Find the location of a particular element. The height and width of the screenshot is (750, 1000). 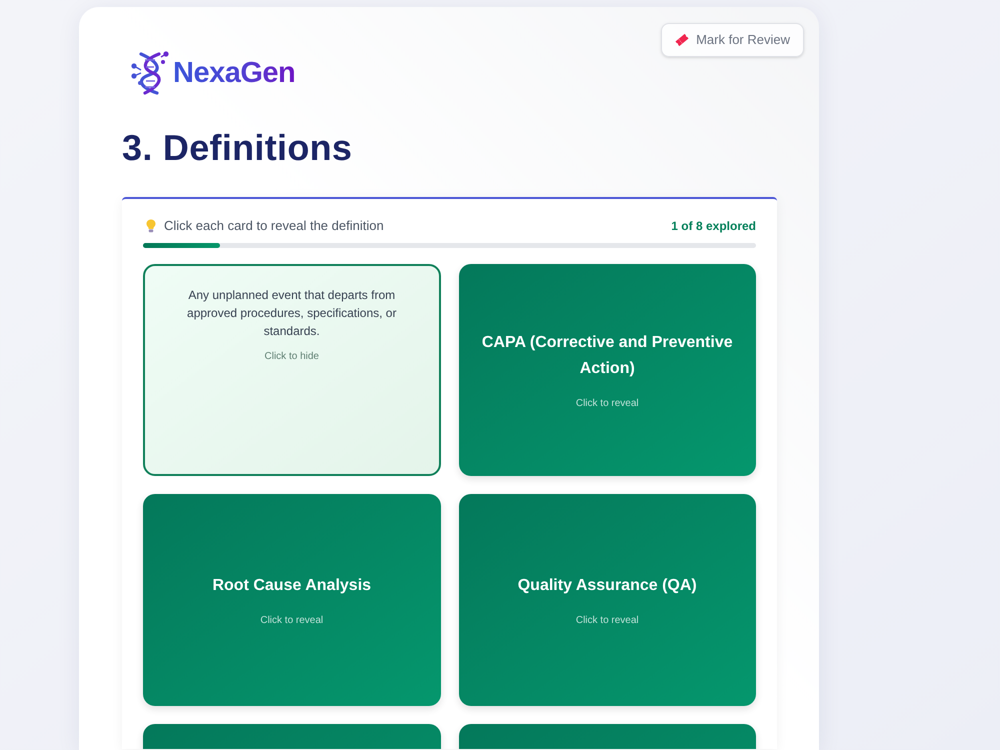

card-term: Quality Assurance (QA) is located at coordinates (607, 586).